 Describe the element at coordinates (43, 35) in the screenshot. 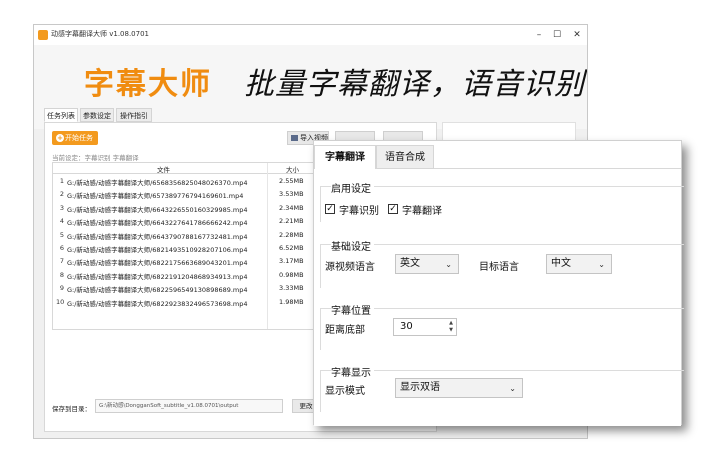

I see `app-icon` at that location.